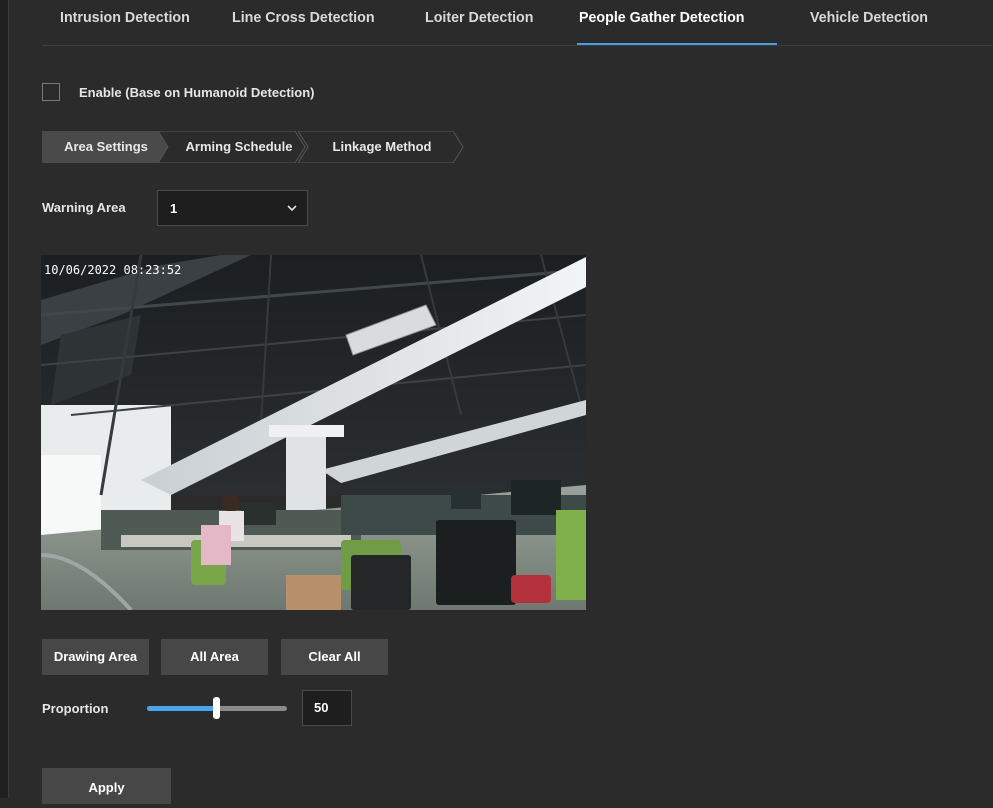 The height and width of the screenshot is (808, 993). What do you see at coordinates (84, 207) in the screenshot?
I see `warning-area-label: Warning Area` at bounding box center [84, 207].